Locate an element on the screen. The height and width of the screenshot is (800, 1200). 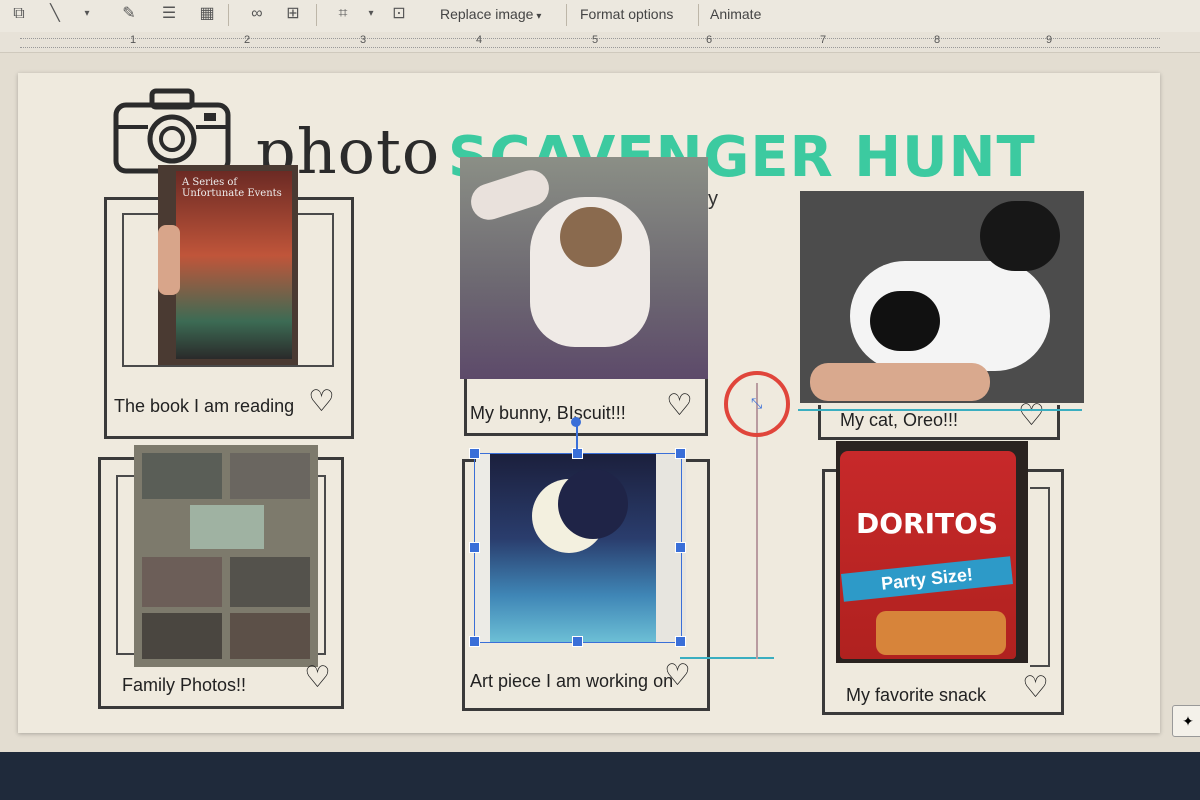
format-options-button: Format options is located at coordinates (626, 14).